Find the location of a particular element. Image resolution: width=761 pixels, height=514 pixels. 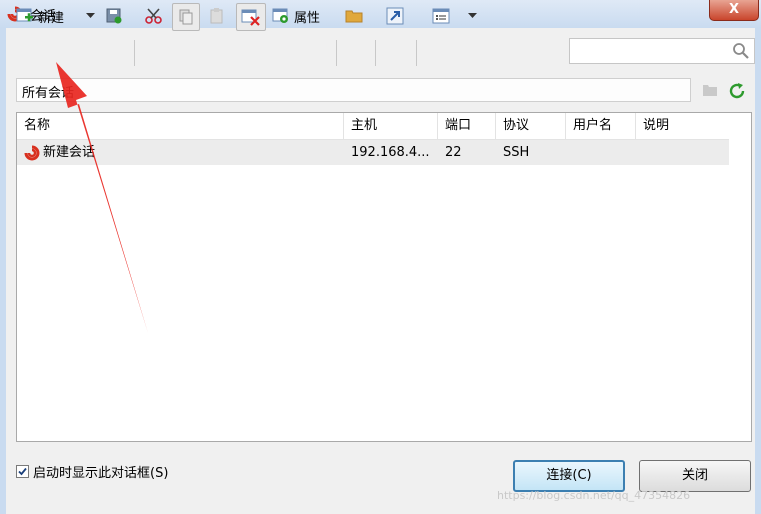

export-button is located at coordinates (395, 16).